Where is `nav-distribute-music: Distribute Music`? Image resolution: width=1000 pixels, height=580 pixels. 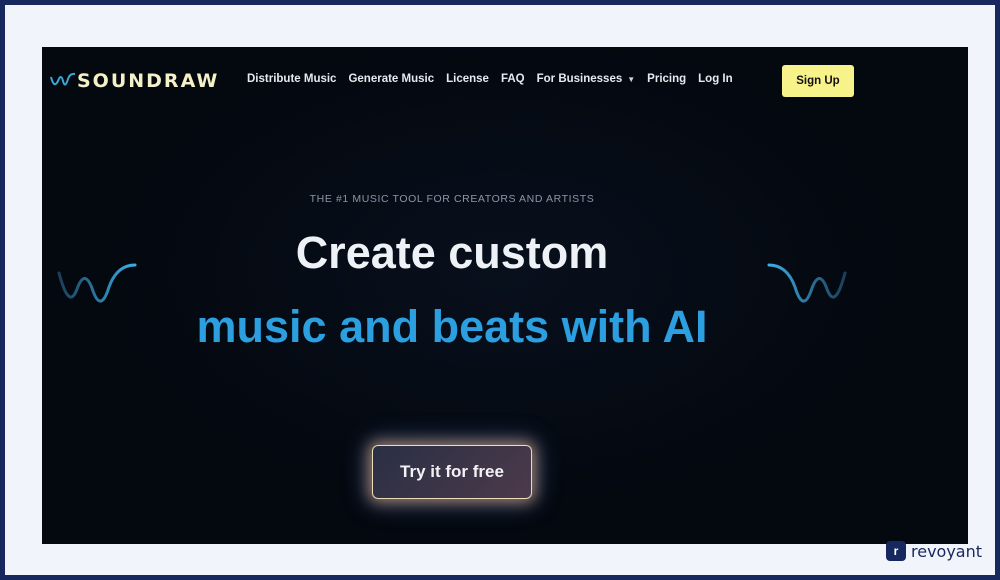
nav-distribute-music: Distribute Music is located at coordinates (291, 79).